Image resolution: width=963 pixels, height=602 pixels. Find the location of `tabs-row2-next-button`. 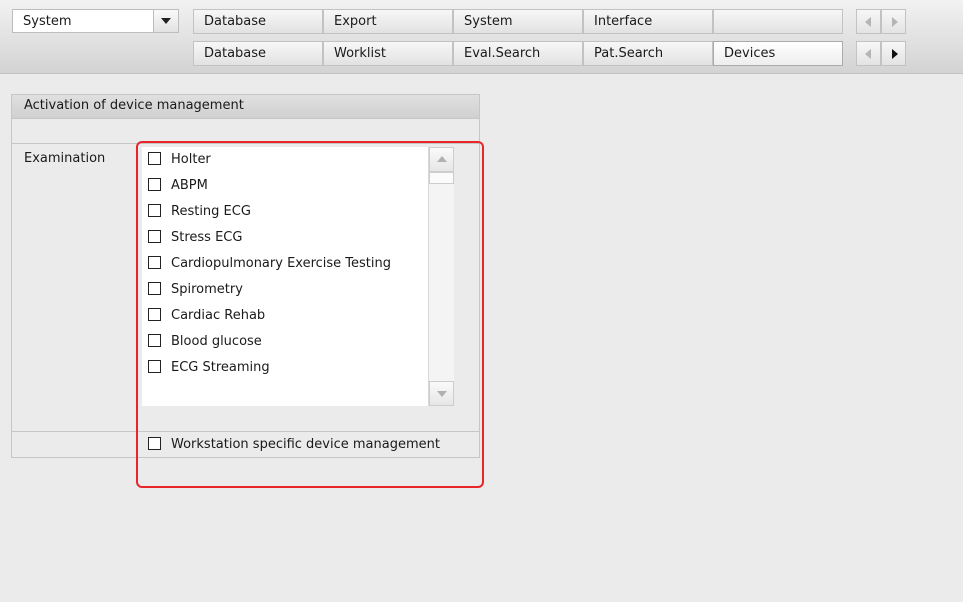

tabs-row2-next-button is located at coordinates (893, 53).